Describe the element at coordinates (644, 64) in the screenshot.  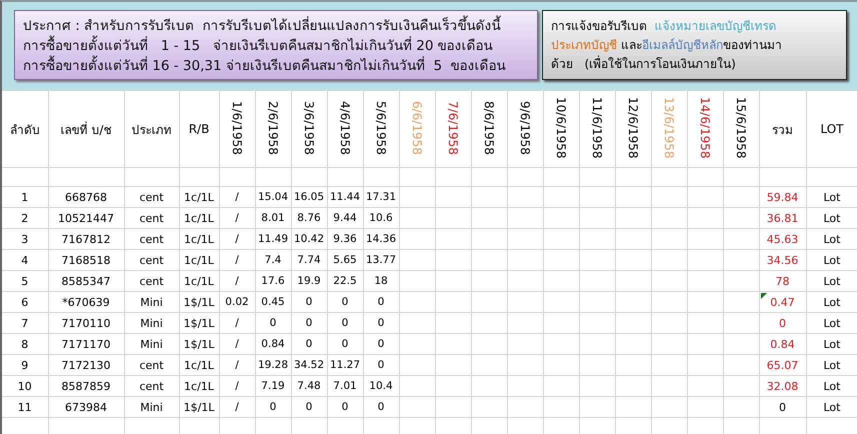
I see `rebate-request-text: ด้วย (เพื่อใช้ในการโอนเงินภายใน)` at that location.